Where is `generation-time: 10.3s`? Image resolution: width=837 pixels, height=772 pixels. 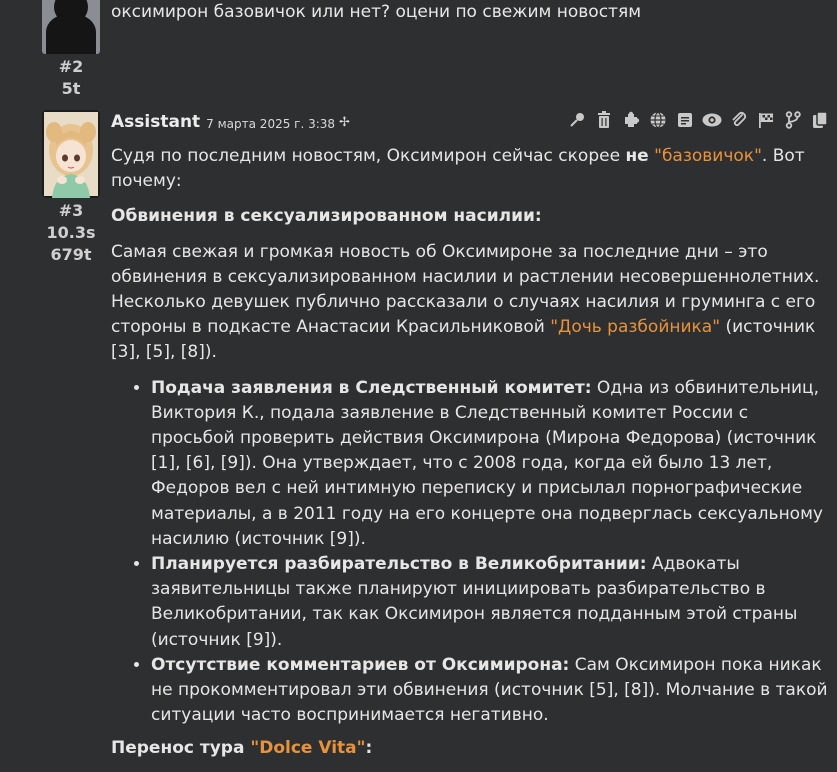
generation-time: 10.3s is located at coordinates (71, 232).